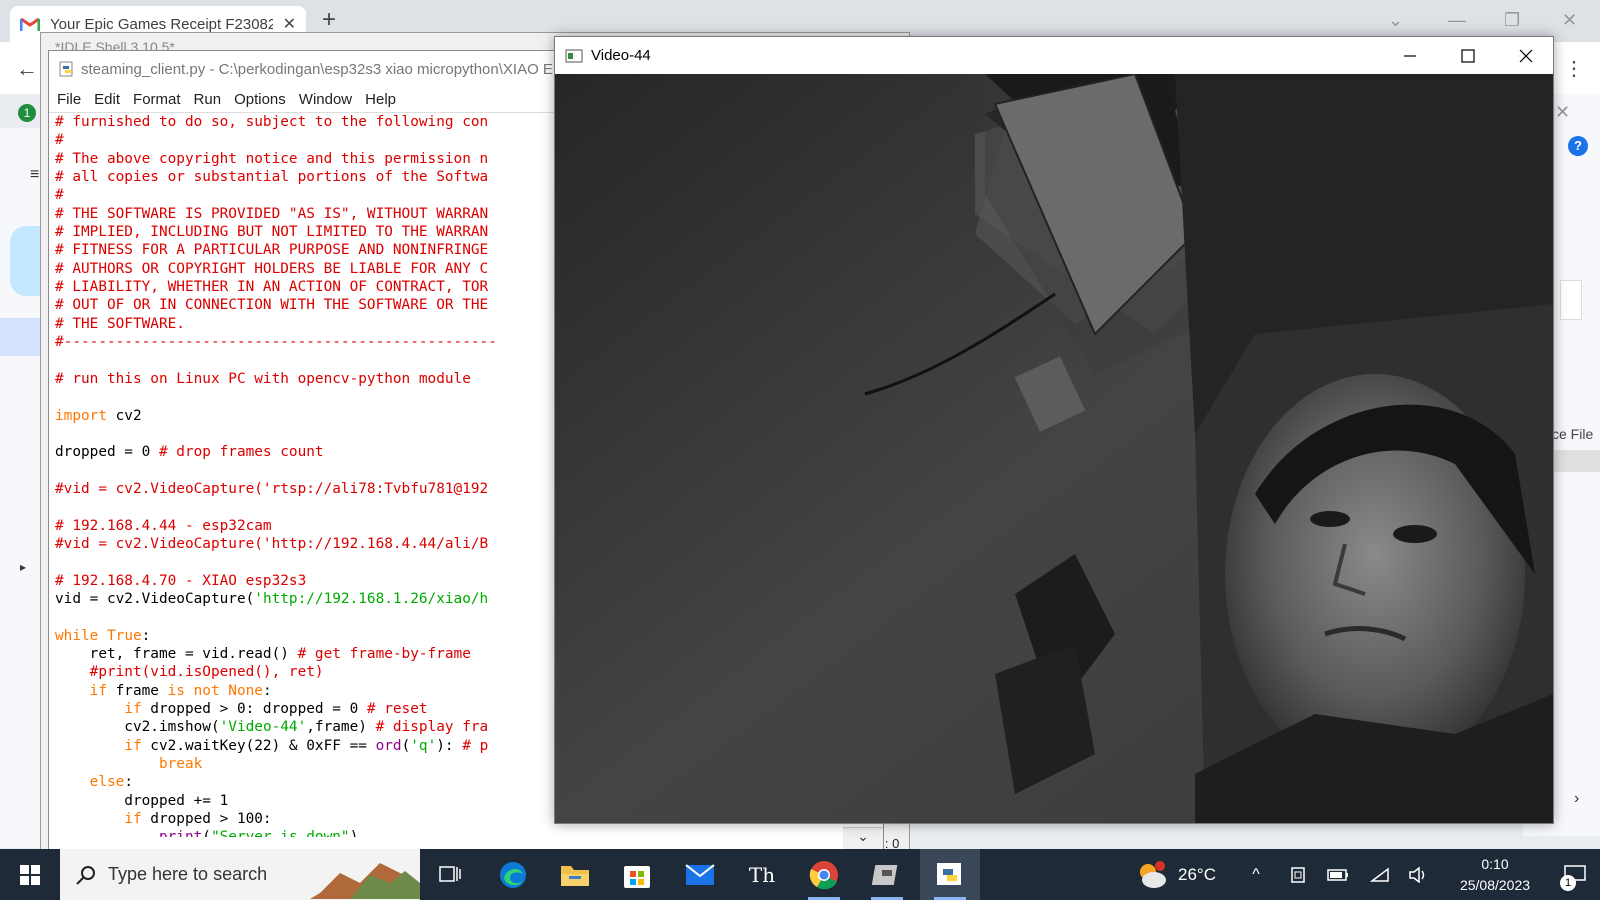 Image resolution: width=1600 pixels, height=900 pixels. I want to click on volume-button, so click(1418, 874).